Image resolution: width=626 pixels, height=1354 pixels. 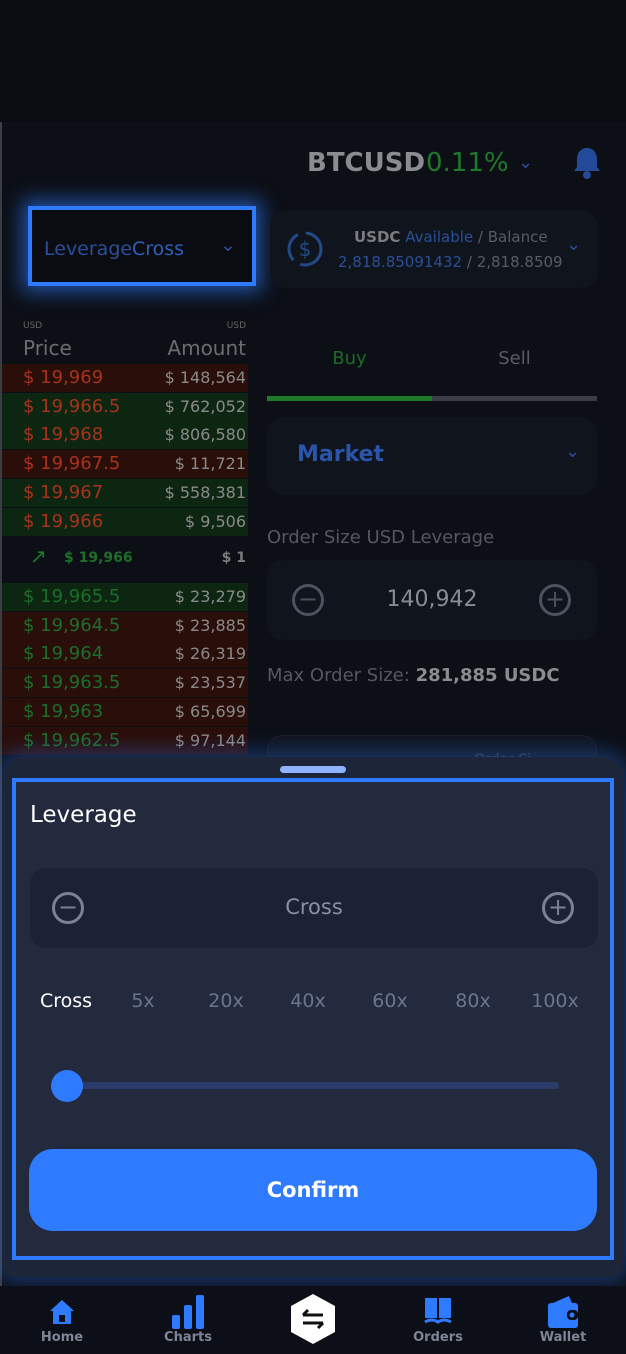 I want to click on tab-sell: Sell, so click(x=514, y=358).